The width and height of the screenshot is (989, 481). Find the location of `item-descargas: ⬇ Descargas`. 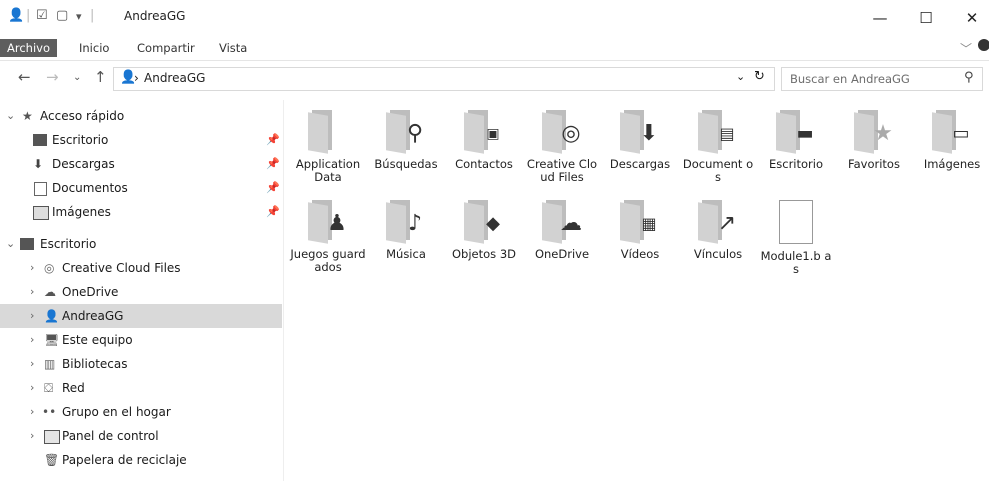

item-descargas: ⬇ Descargas is located at coordinates (640, 135).